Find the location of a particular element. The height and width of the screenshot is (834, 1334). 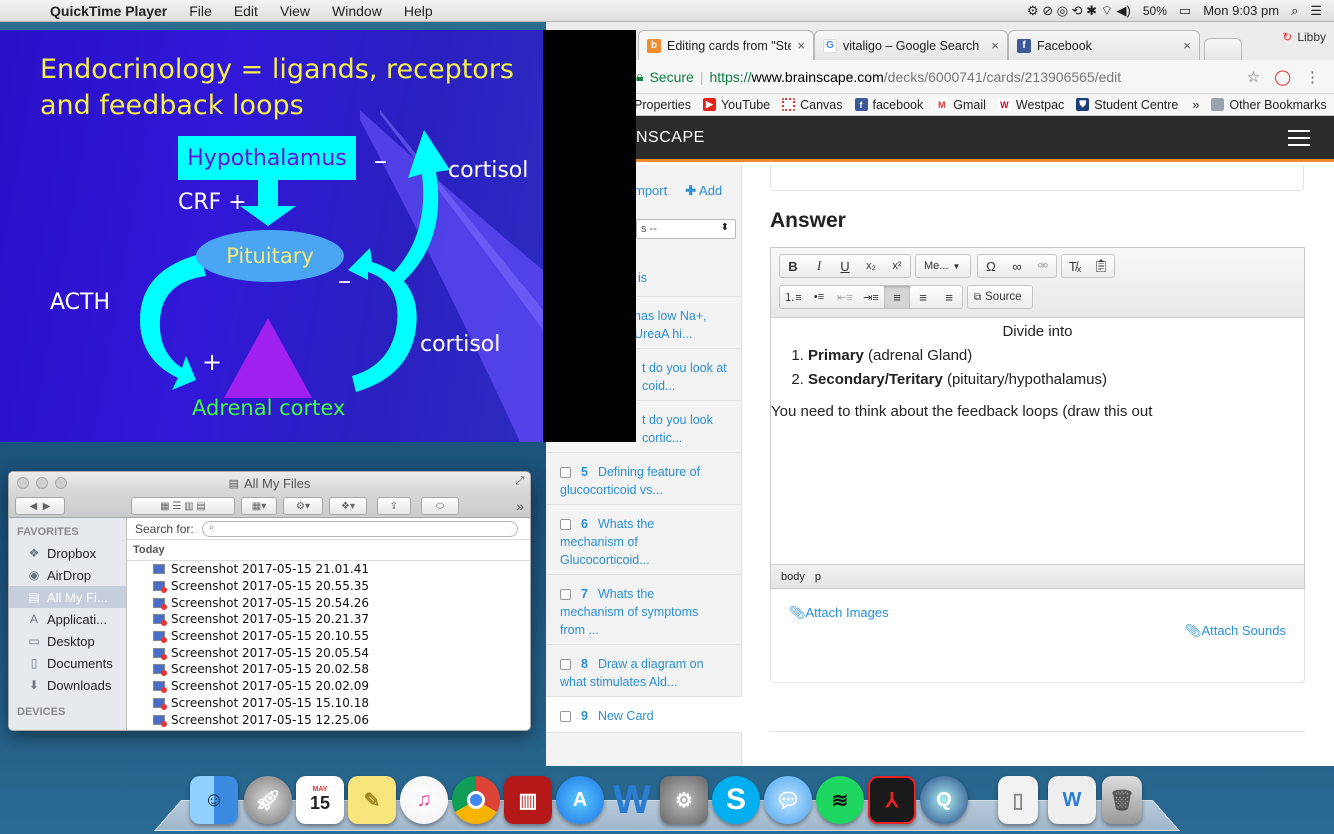

bookmark-canvas: Canvas is located at coordinates (812, 105).